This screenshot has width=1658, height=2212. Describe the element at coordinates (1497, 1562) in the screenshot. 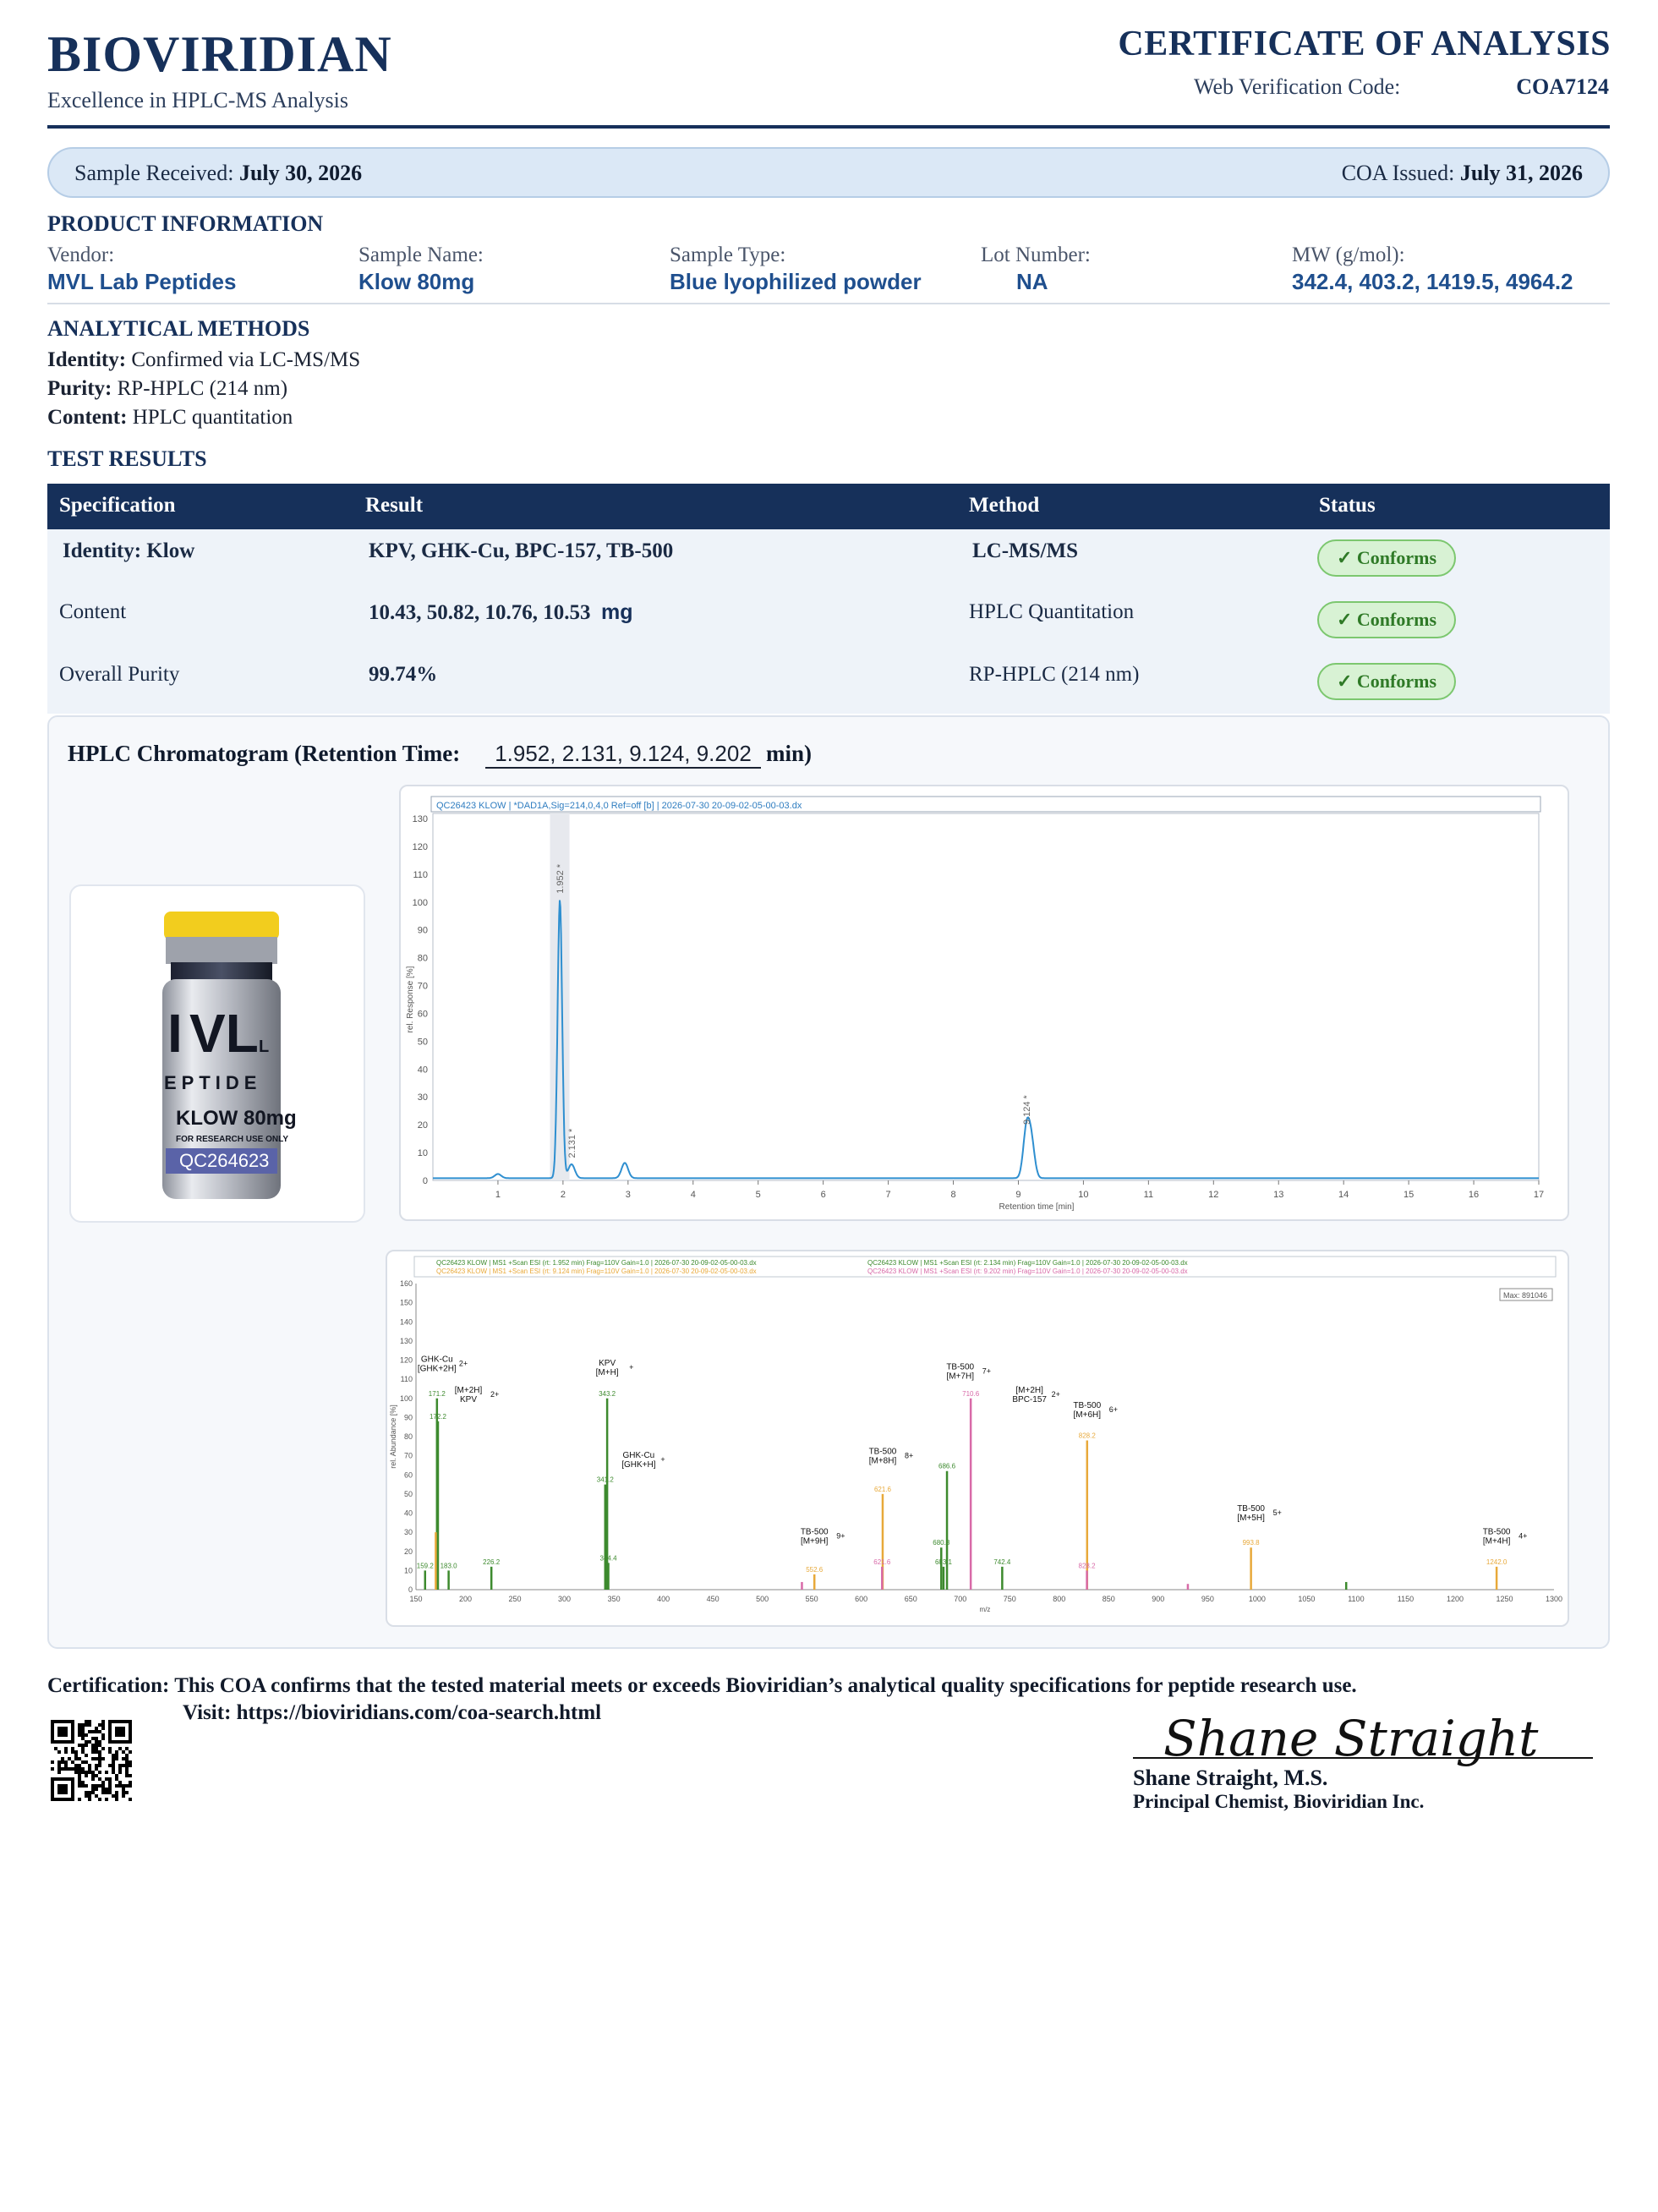

I see `ms-peak-value: 1242.0` at that location.